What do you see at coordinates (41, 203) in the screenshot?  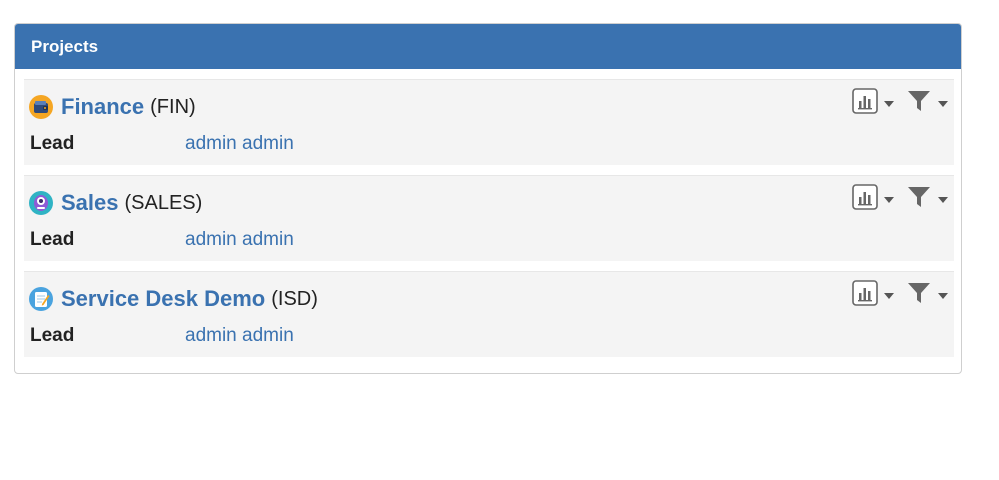 I see `robot-icon` at bounding box center [41, 203].